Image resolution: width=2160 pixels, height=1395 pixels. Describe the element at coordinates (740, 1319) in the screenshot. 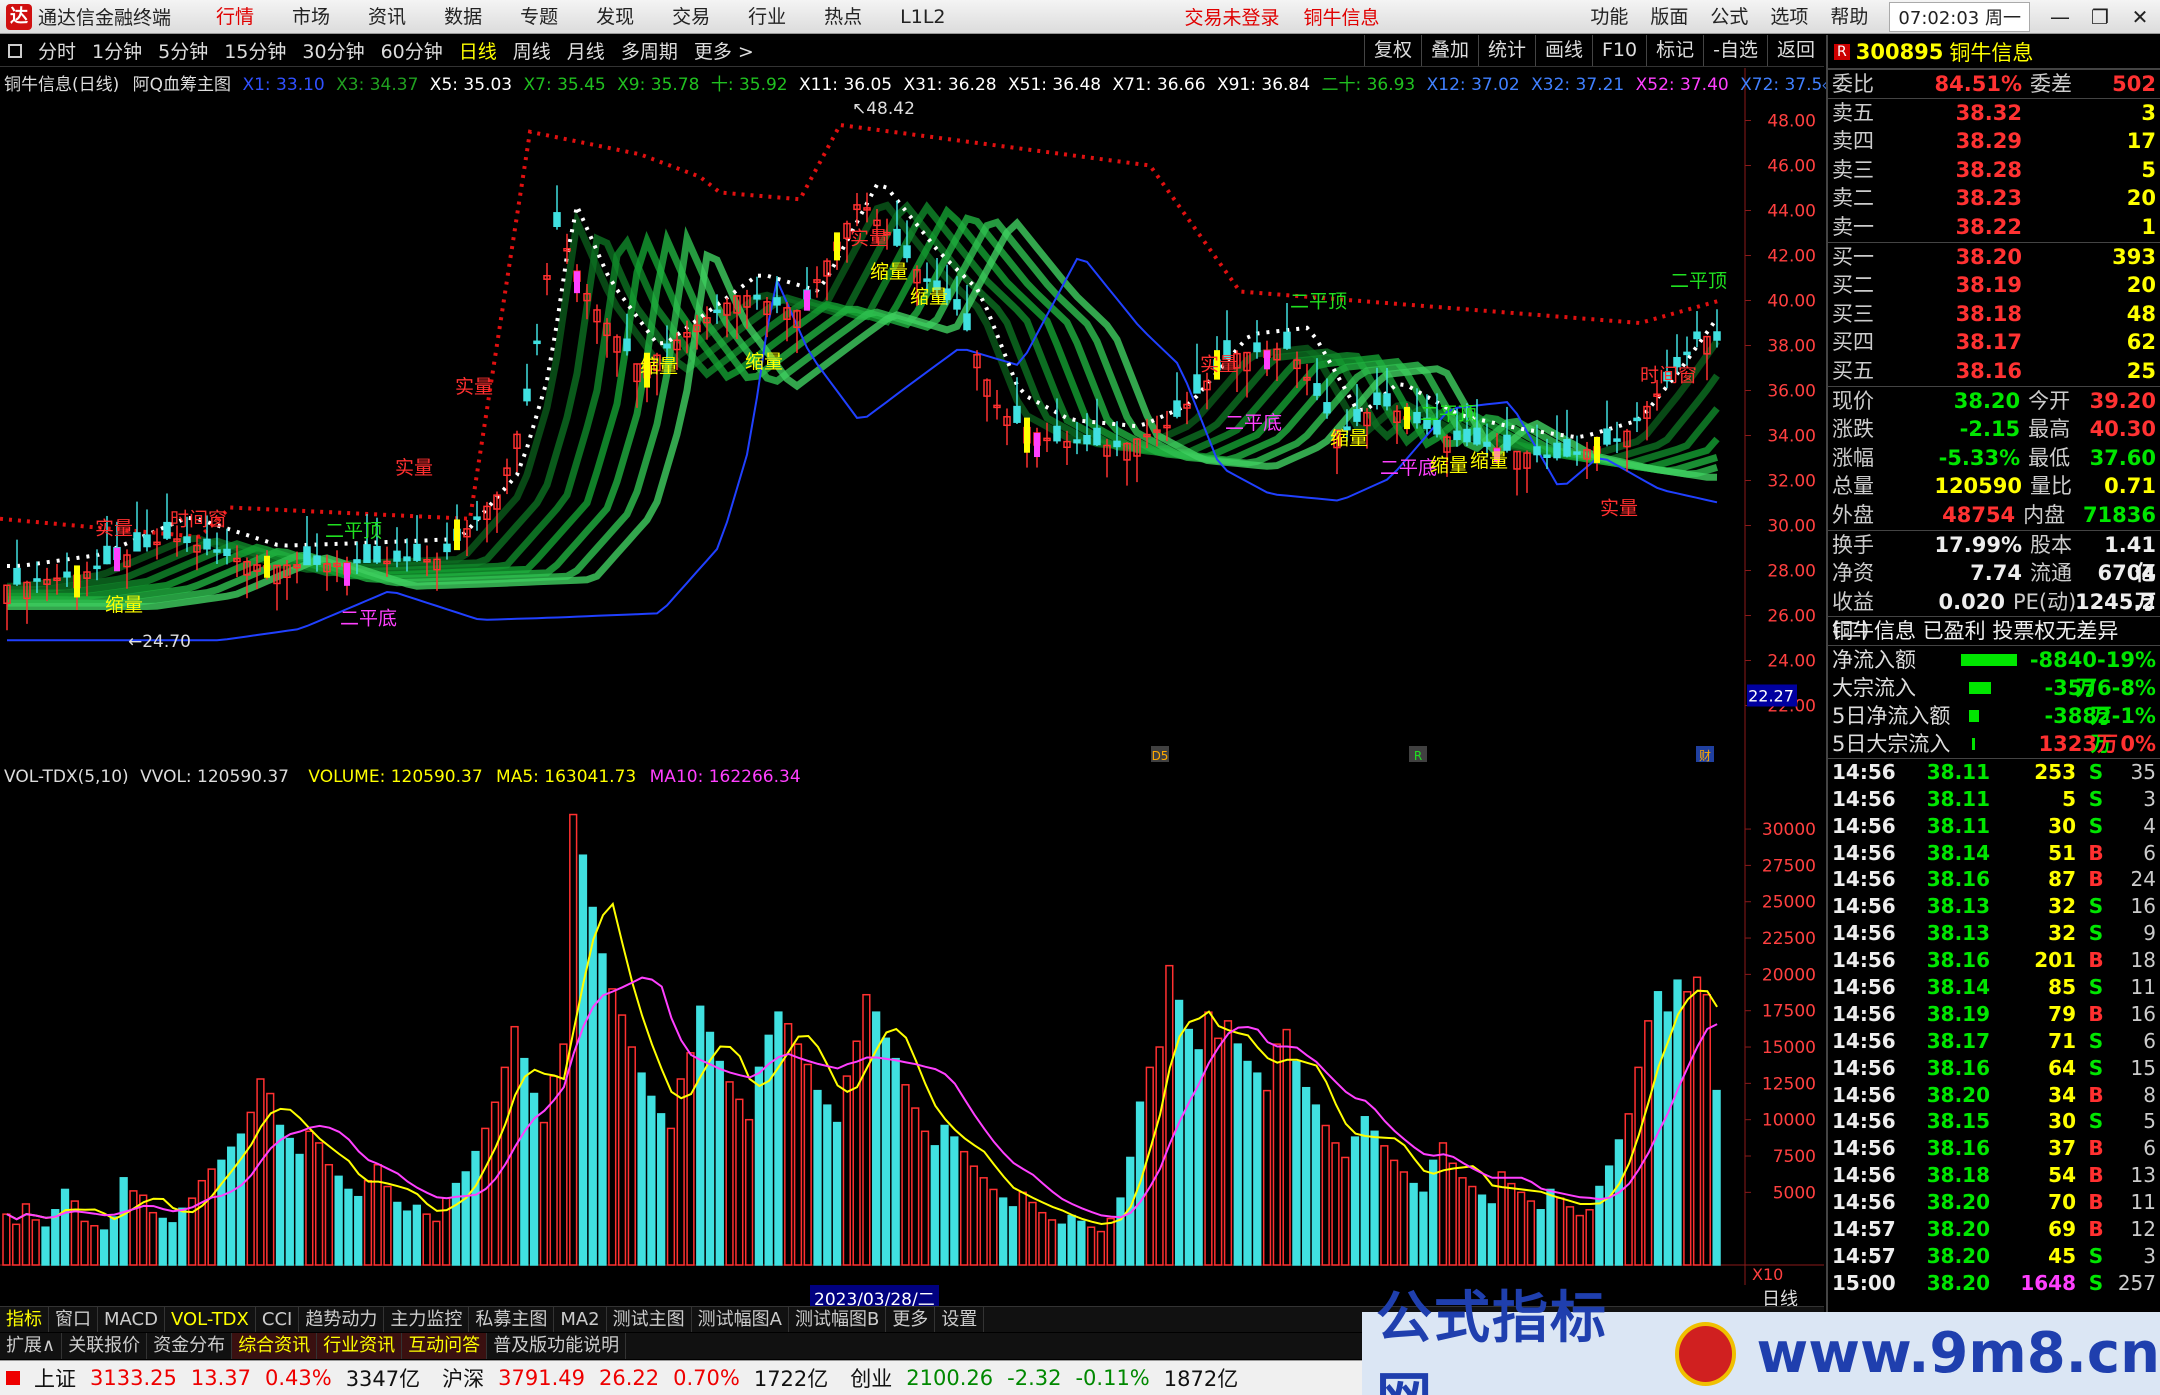

I see `indicator-tab: 测试幅图A` at that location.